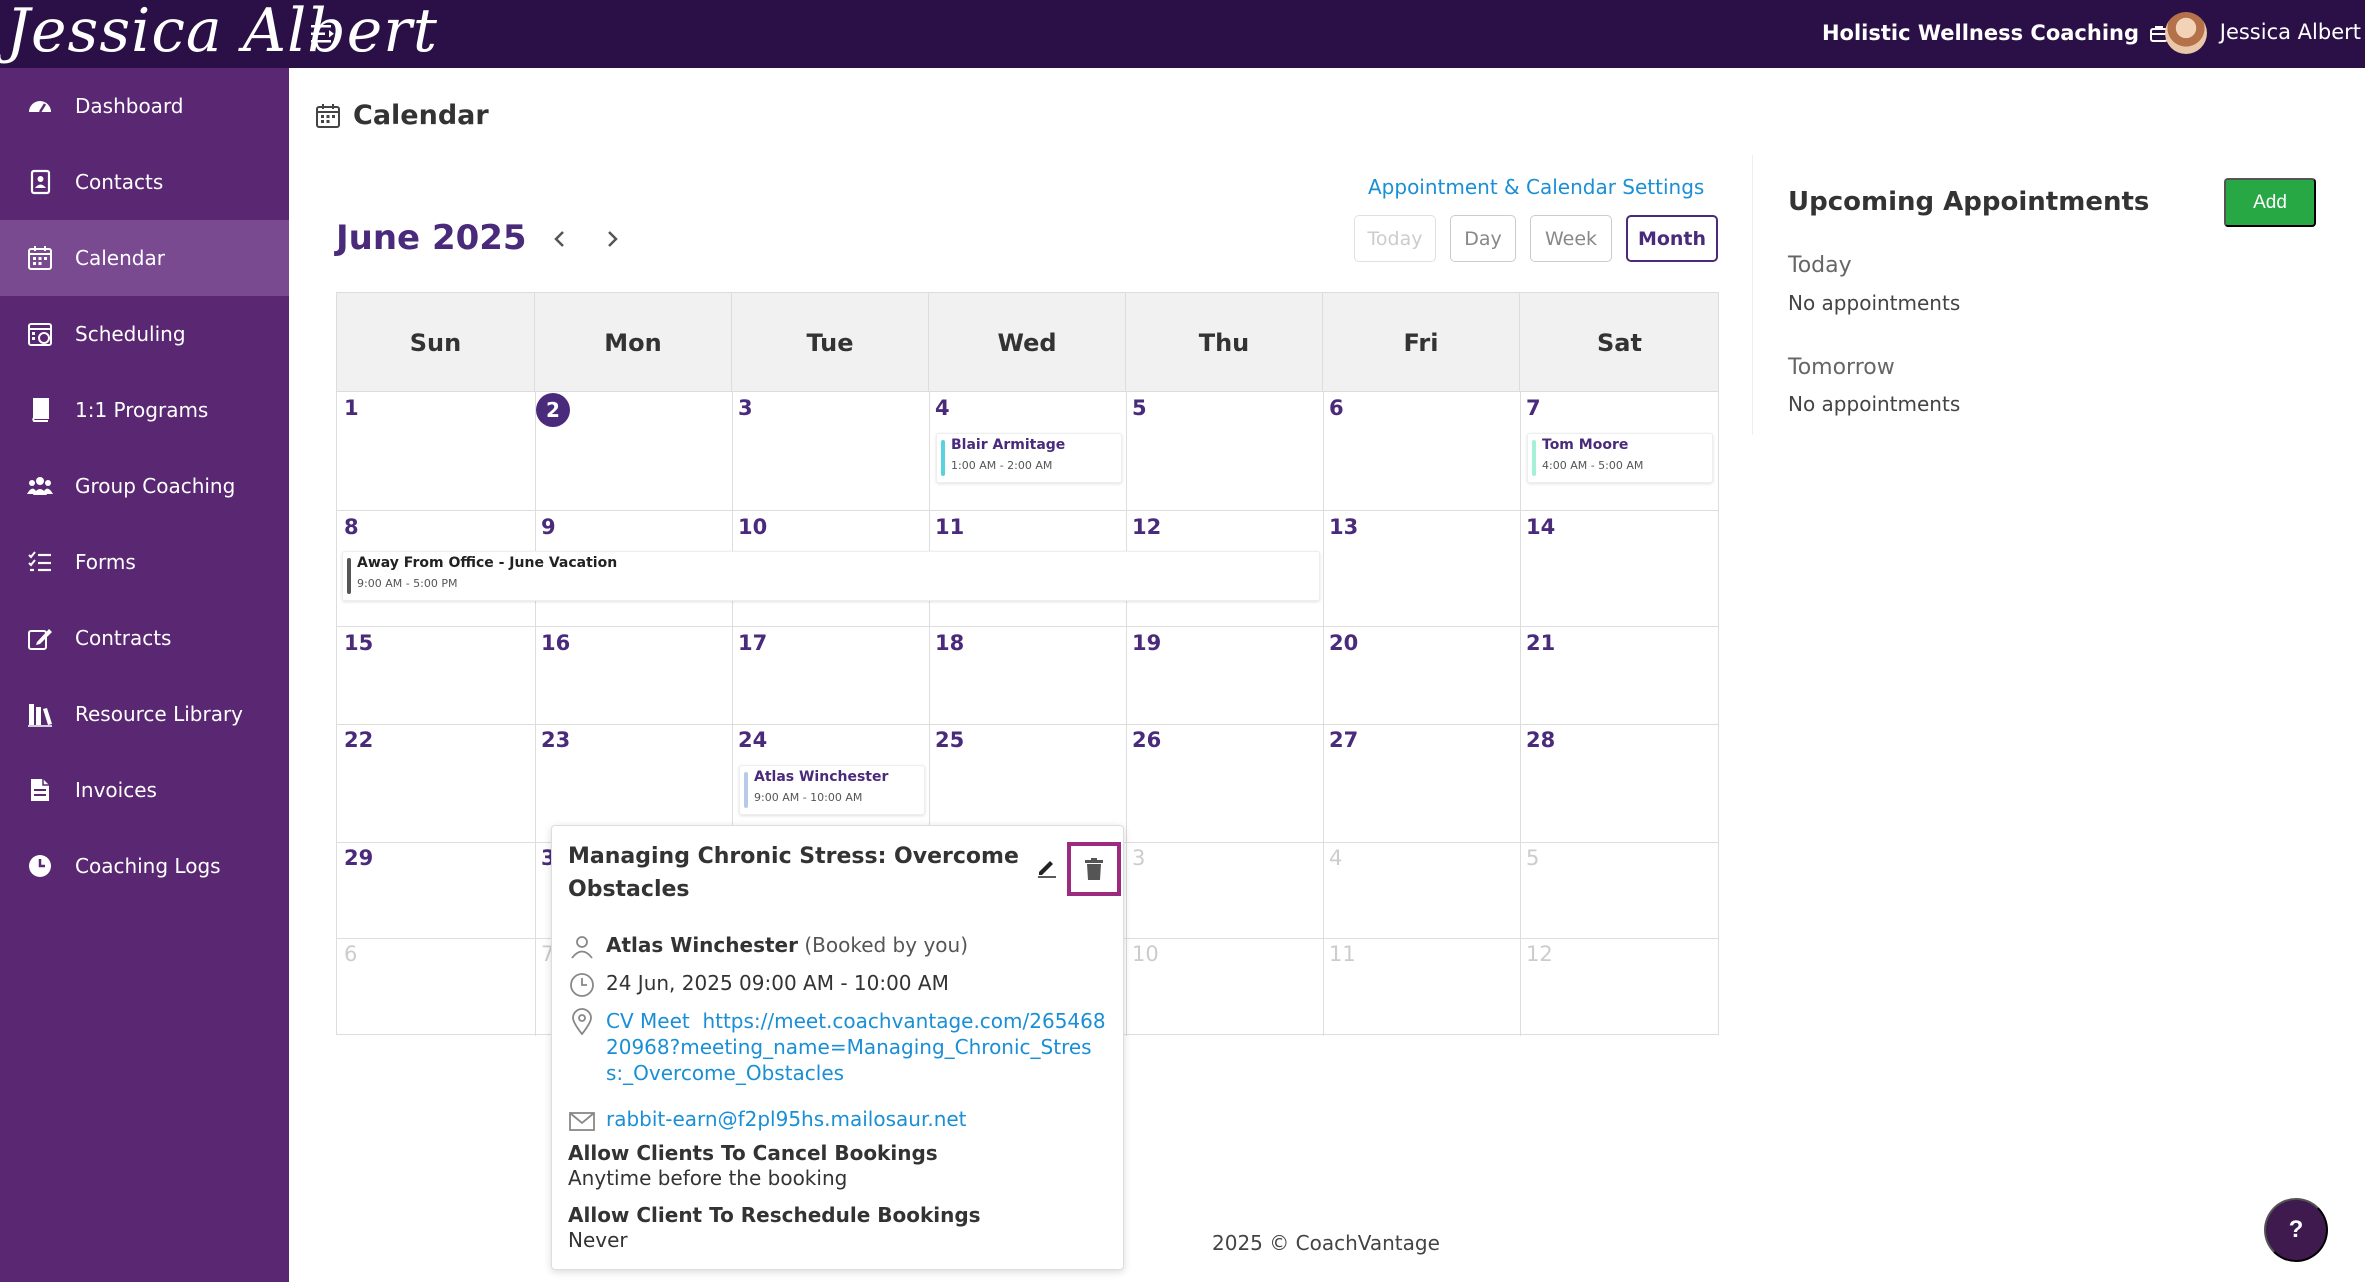 Image resolution: width=2365 pixels, height=1282 pixels. Describe the element at coordinates (774, 1215) in the screenshot. I see `reschedule-policy-label: Allow Client To Reschedule Bookings` at that location.